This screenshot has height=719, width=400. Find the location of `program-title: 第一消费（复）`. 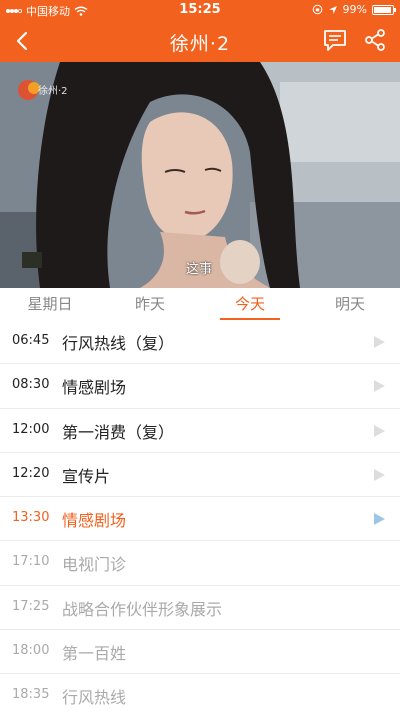

program-title: 第一消费（复） is located at coordinates (118, 432).